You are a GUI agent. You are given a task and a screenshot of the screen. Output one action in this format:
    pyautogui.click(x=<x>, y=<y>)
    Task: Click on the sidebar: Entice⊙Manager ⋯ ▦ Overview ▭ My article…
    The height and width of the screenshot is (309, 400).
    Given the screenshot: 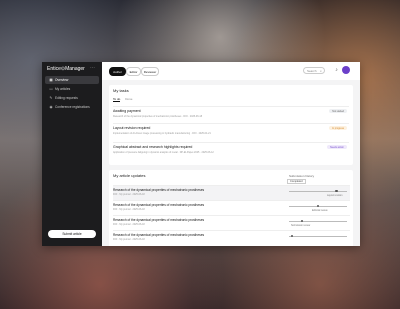 What is the action you would take?
    pyautogui.click(x=72, y=154)
    